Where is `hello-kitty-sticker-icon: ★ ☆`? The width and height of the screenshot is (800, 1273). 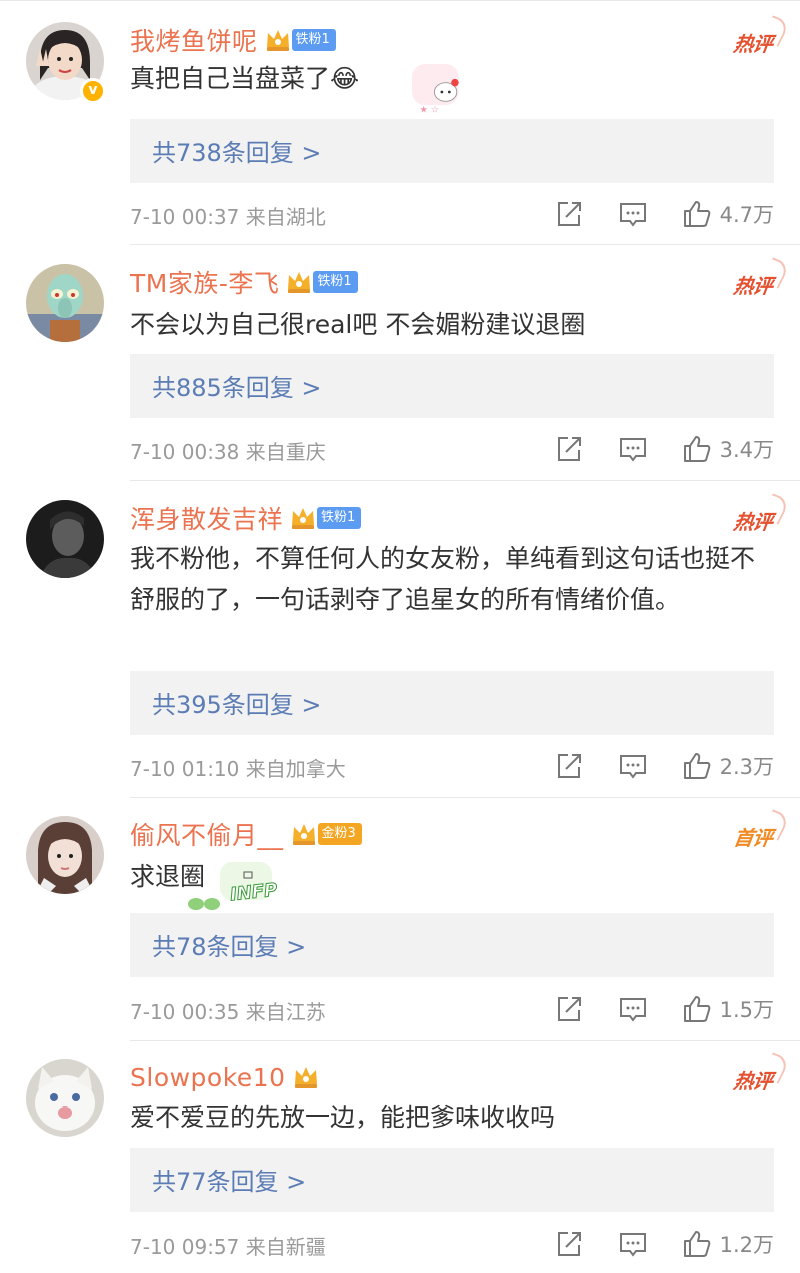
hello-kitty-sticker-icon: ★ ☆ is located at coordinates (435, 90).